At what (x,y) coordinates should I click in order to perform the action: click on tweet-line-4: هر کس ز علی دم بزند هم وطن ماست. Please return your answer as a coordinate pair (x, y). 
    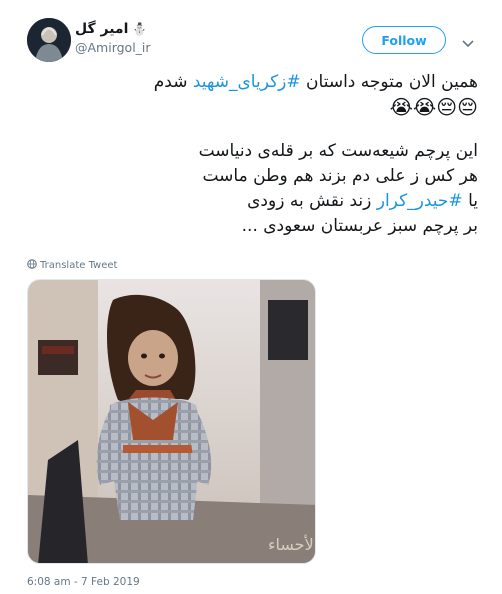
    Looking at the image, I should click on (340, 176).